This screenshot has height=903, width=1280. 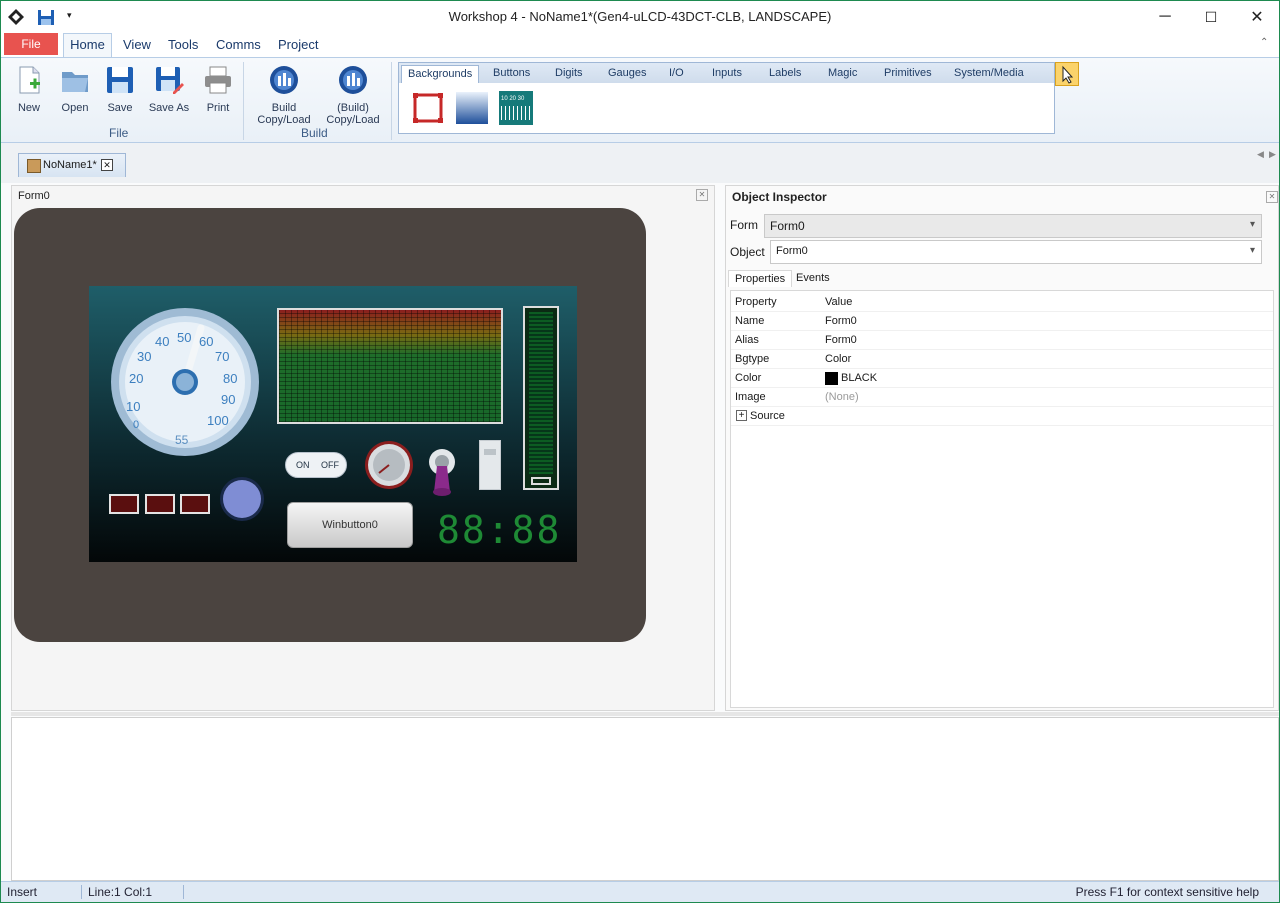 What do you see at coordinates (120, 108) in the screenshot?
I see `save-label: Save` at bounding box center [120, 108].